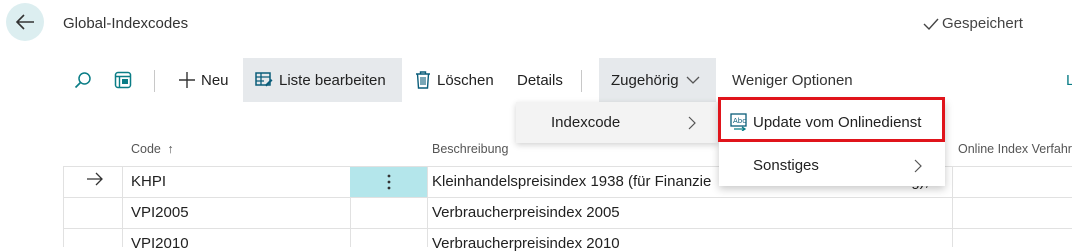  What do you see at coordinates (526, 243) in the screenshot?
I see `row-description: Verbraucherpreisindex 2010` at bounding box center [526, 243].